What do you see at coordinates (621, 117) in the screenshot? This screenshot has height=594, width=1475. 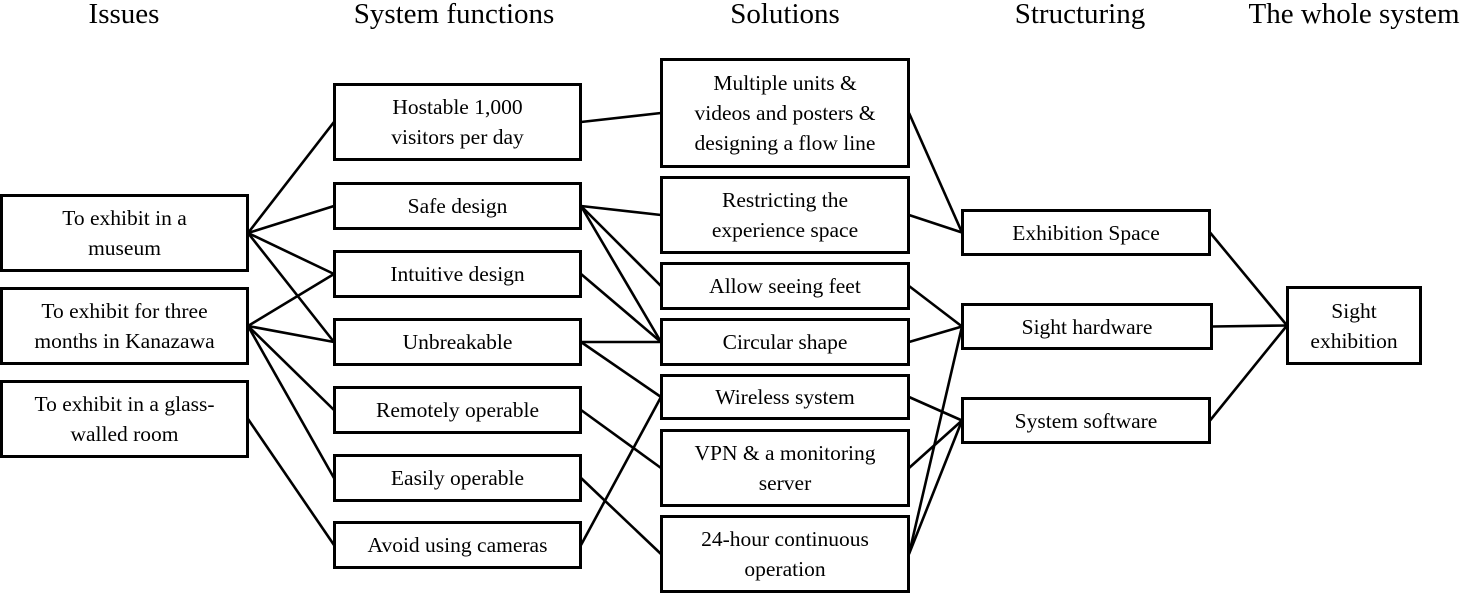 I see `edge-f1-s1` at bounding box center [621, 117].